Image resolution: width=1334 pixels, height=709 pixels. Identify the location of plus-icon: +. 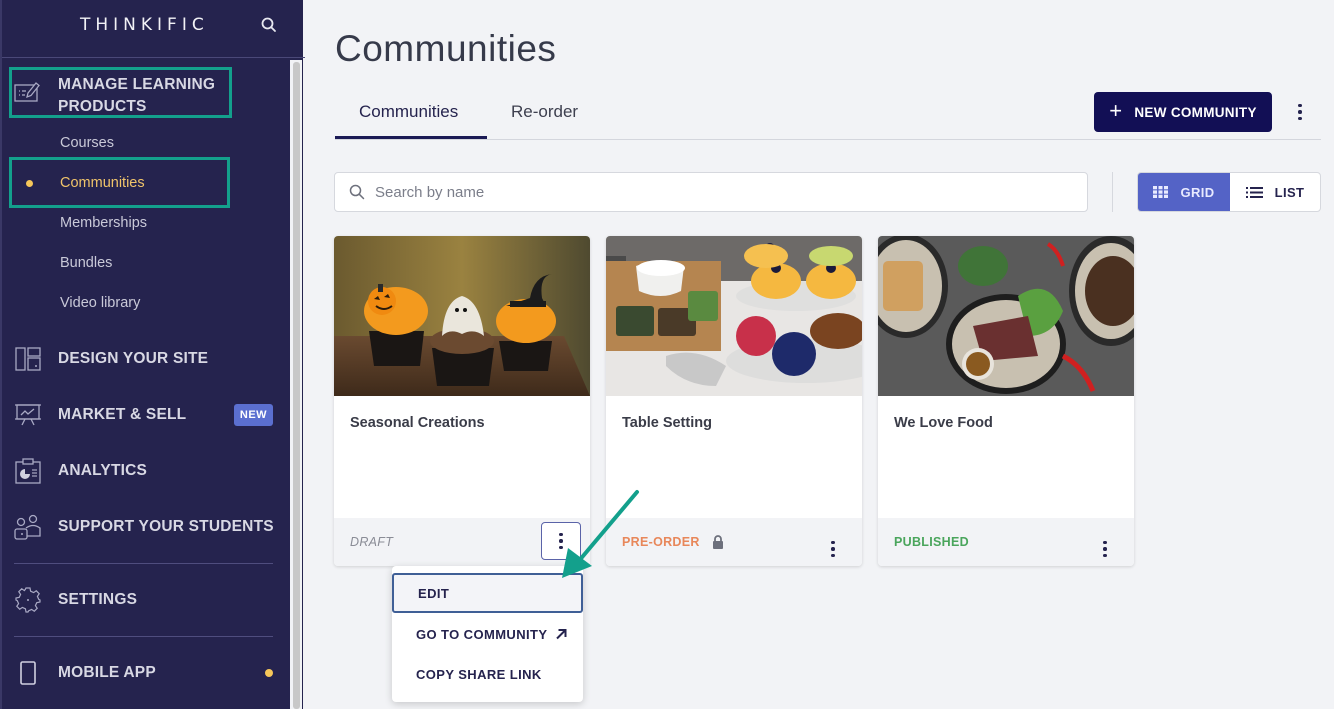
(1116, 110).